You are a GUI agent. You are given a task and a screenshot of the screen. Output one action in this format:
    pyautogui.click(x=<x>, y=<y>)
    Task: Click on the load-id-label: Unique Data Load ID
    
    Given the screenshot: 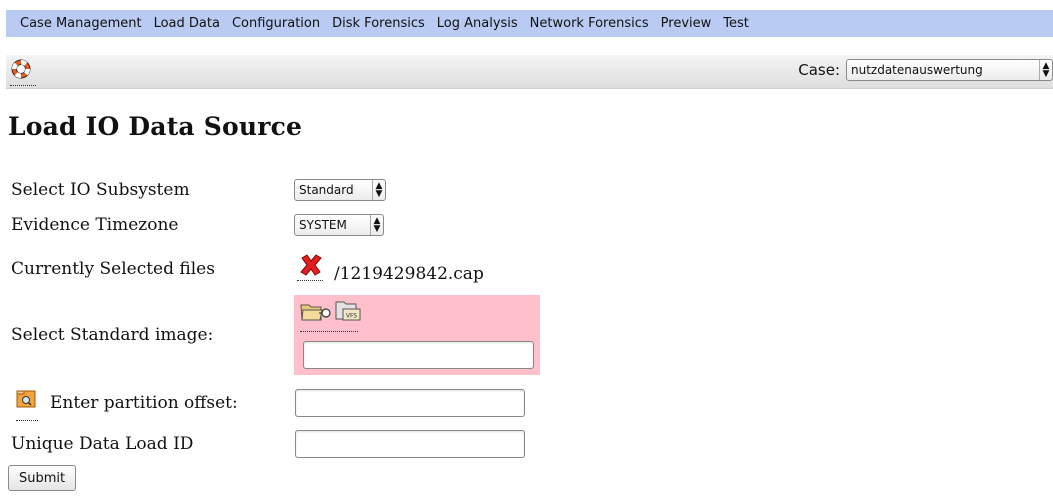 What is the action you would take?
    pyautogui.click(x=102, y=444)
    